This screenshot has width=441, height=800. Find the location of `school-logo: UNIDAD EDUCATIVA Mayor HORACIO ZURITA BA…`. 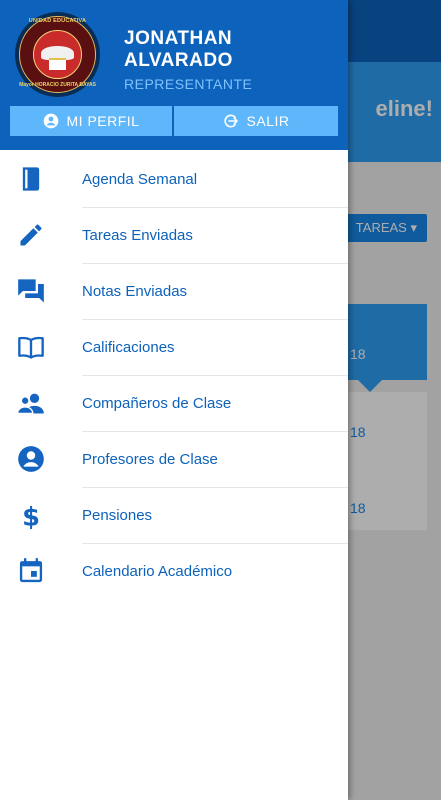

school-logo: UNIDAD EDUCATIVA Mayor HORACIO ZURITA BA… is located at coordinates (57, 54).